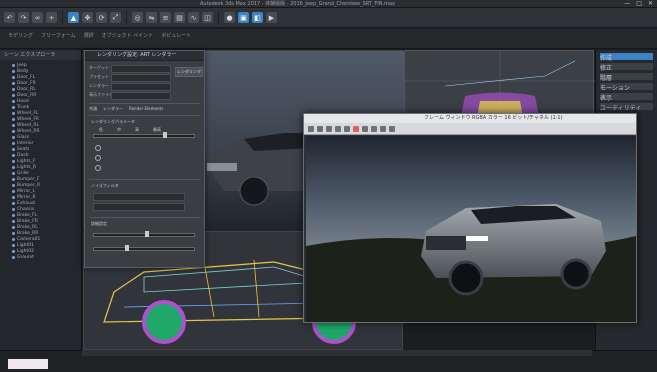 This screenshot has height=372, width=657. I want to click on select-icon: ▲, so click(73, 17).